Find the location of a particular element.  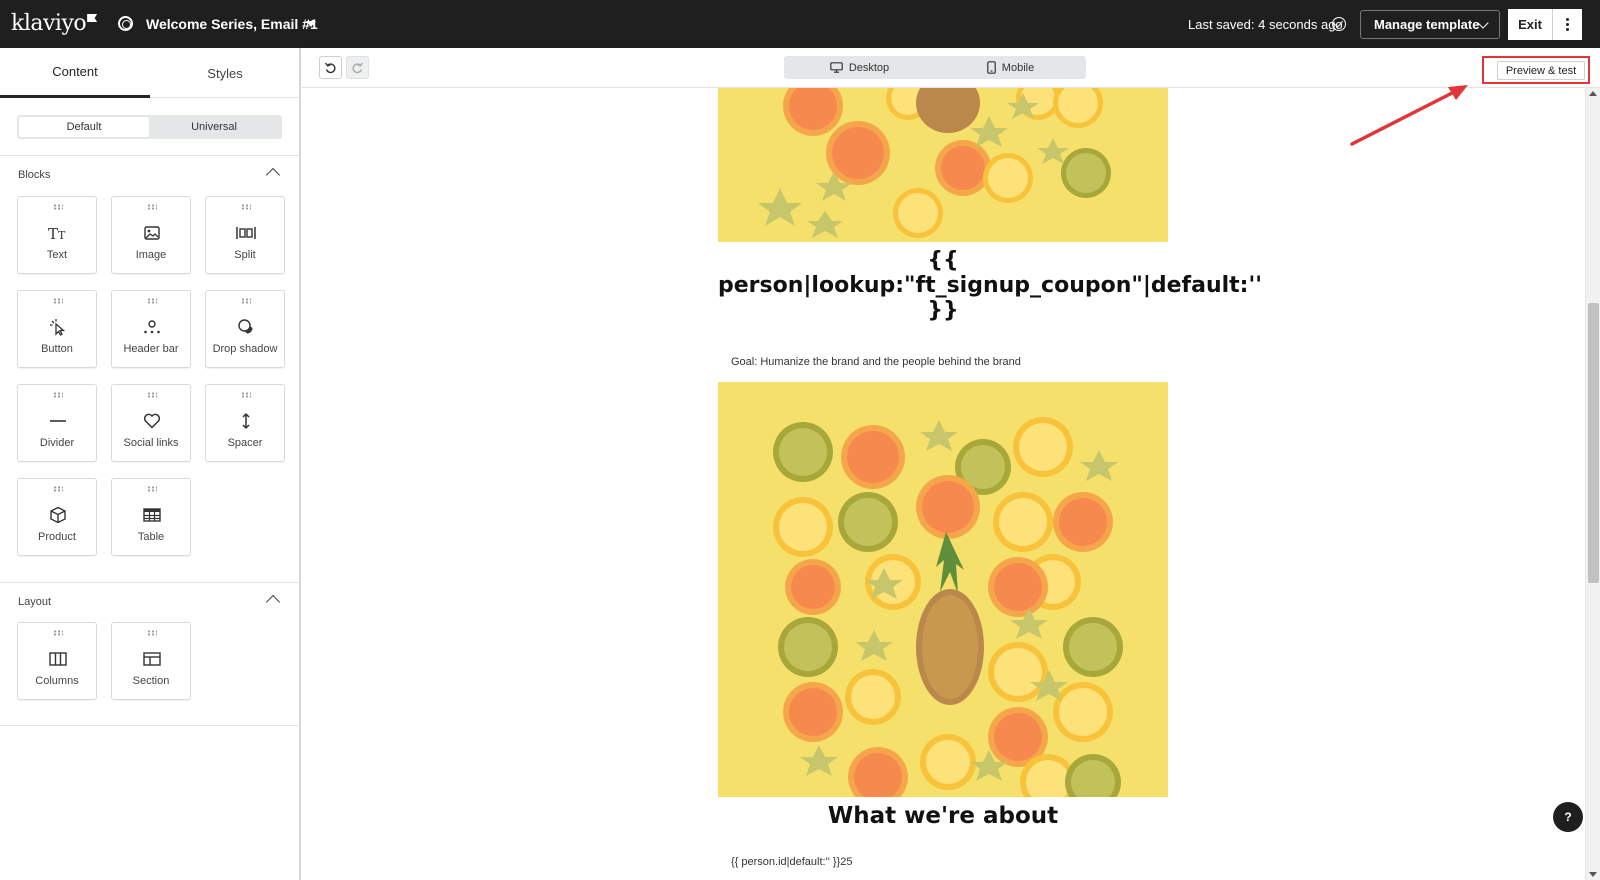

layout-section-title: Layout is located at coordinates (35, 602).